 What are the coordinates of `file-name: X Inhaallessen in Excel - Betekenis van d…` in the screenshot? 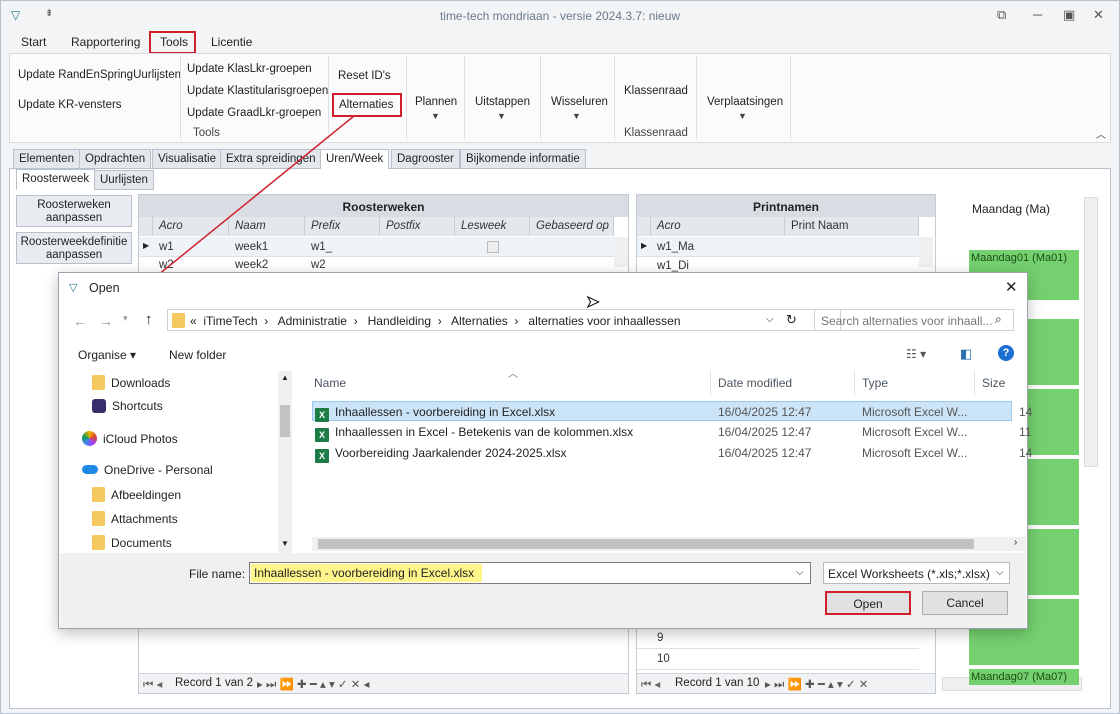 It's located at (474, 433).